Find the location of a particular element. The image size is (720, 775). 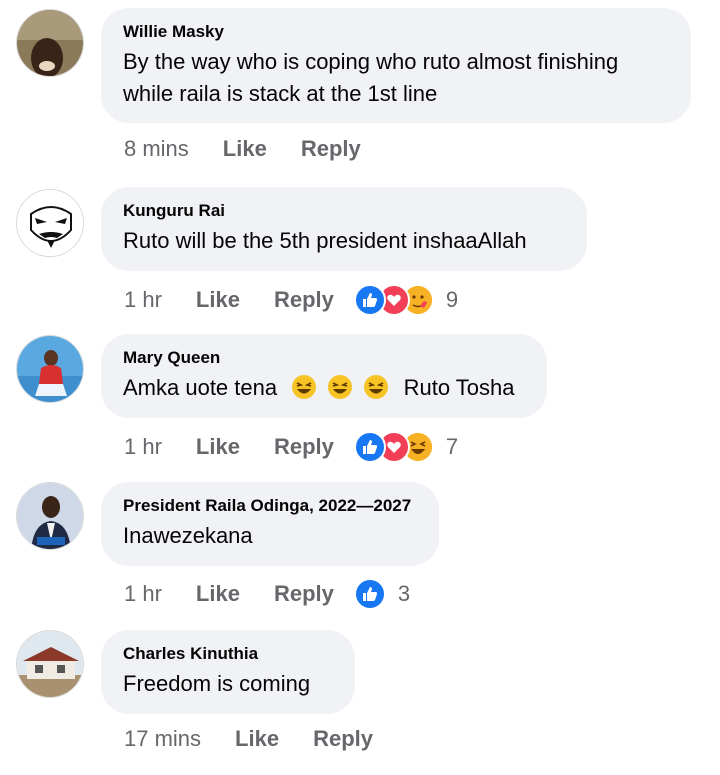

comment-text: Inawezekana is located at coordinates (188, 535).